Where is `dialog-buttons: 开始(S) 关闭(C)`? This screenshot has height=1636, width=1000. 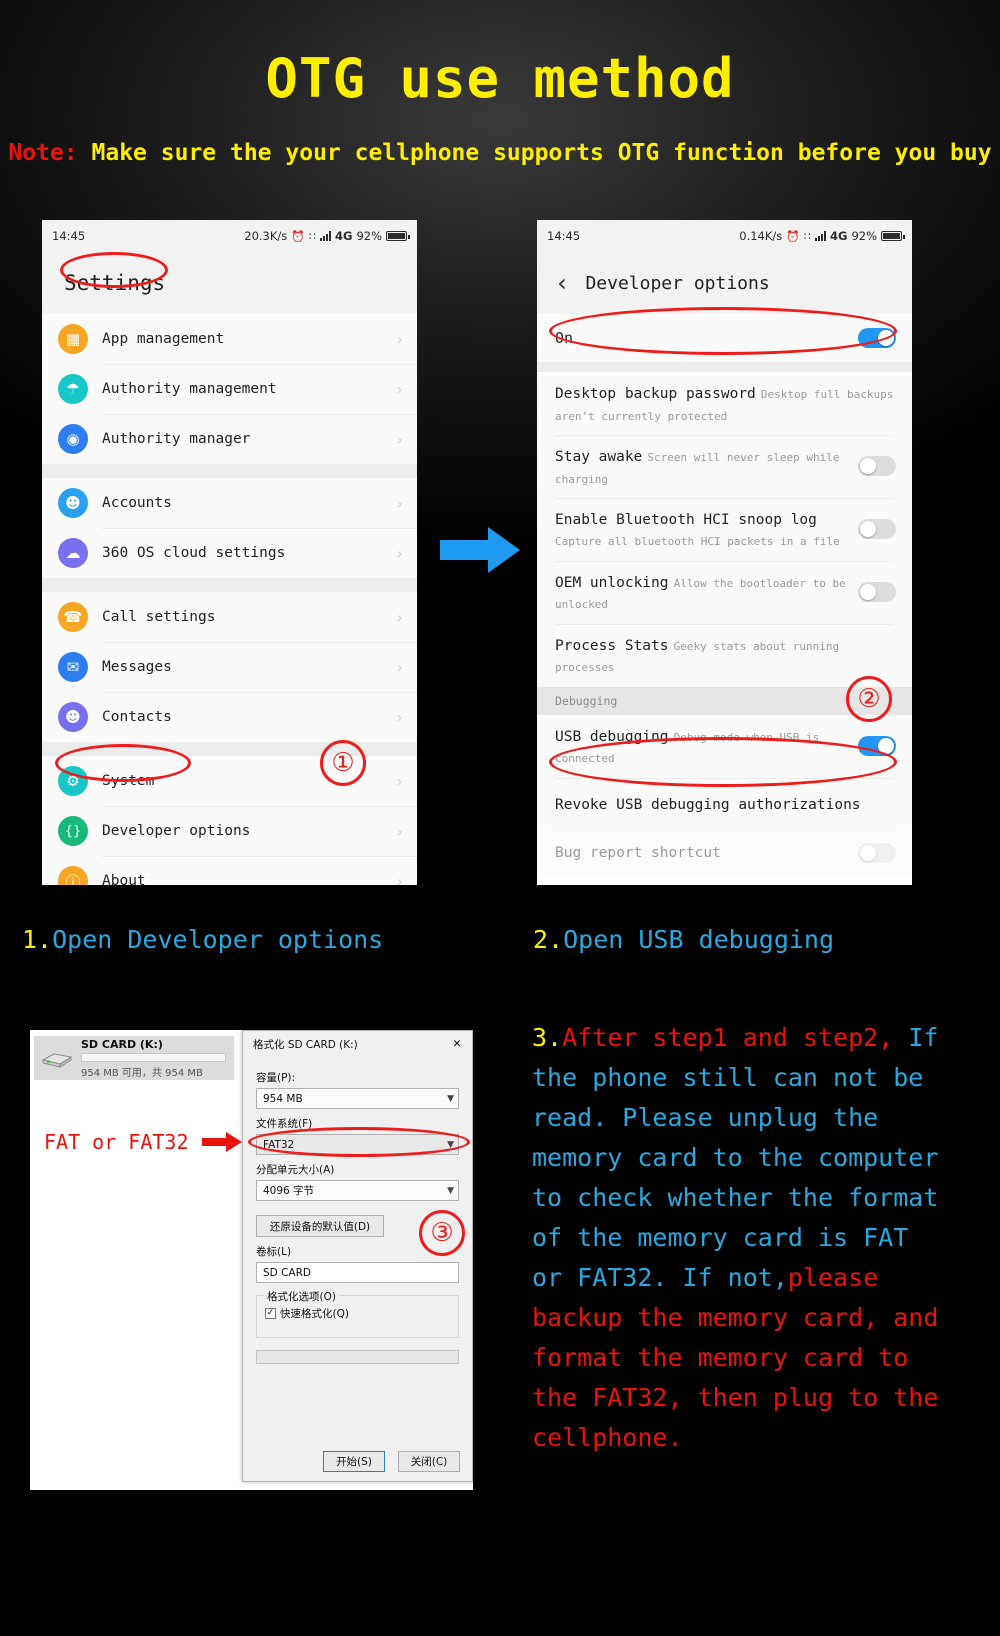
dialog-buttons: 开始(S) 关闭(C) is located at coordinates (391, 1461).